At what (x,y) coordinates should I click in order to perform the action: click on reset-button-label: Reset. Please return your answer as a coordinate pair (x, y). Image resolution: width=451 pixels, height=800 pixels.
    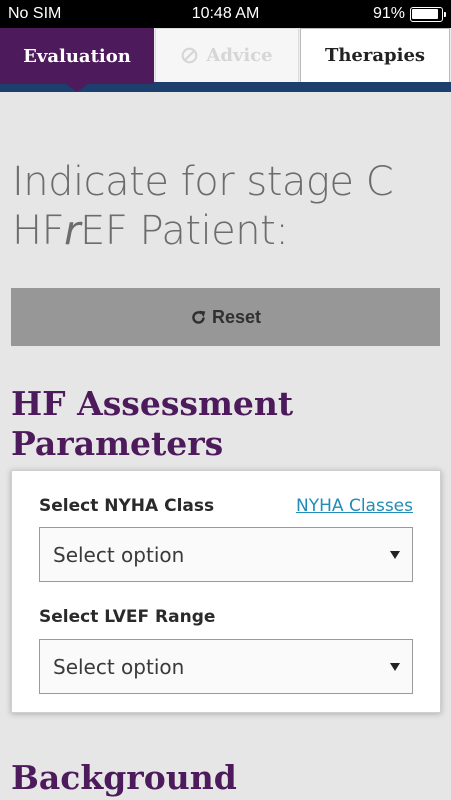
    Looking at the image, I should click on (236, 316).